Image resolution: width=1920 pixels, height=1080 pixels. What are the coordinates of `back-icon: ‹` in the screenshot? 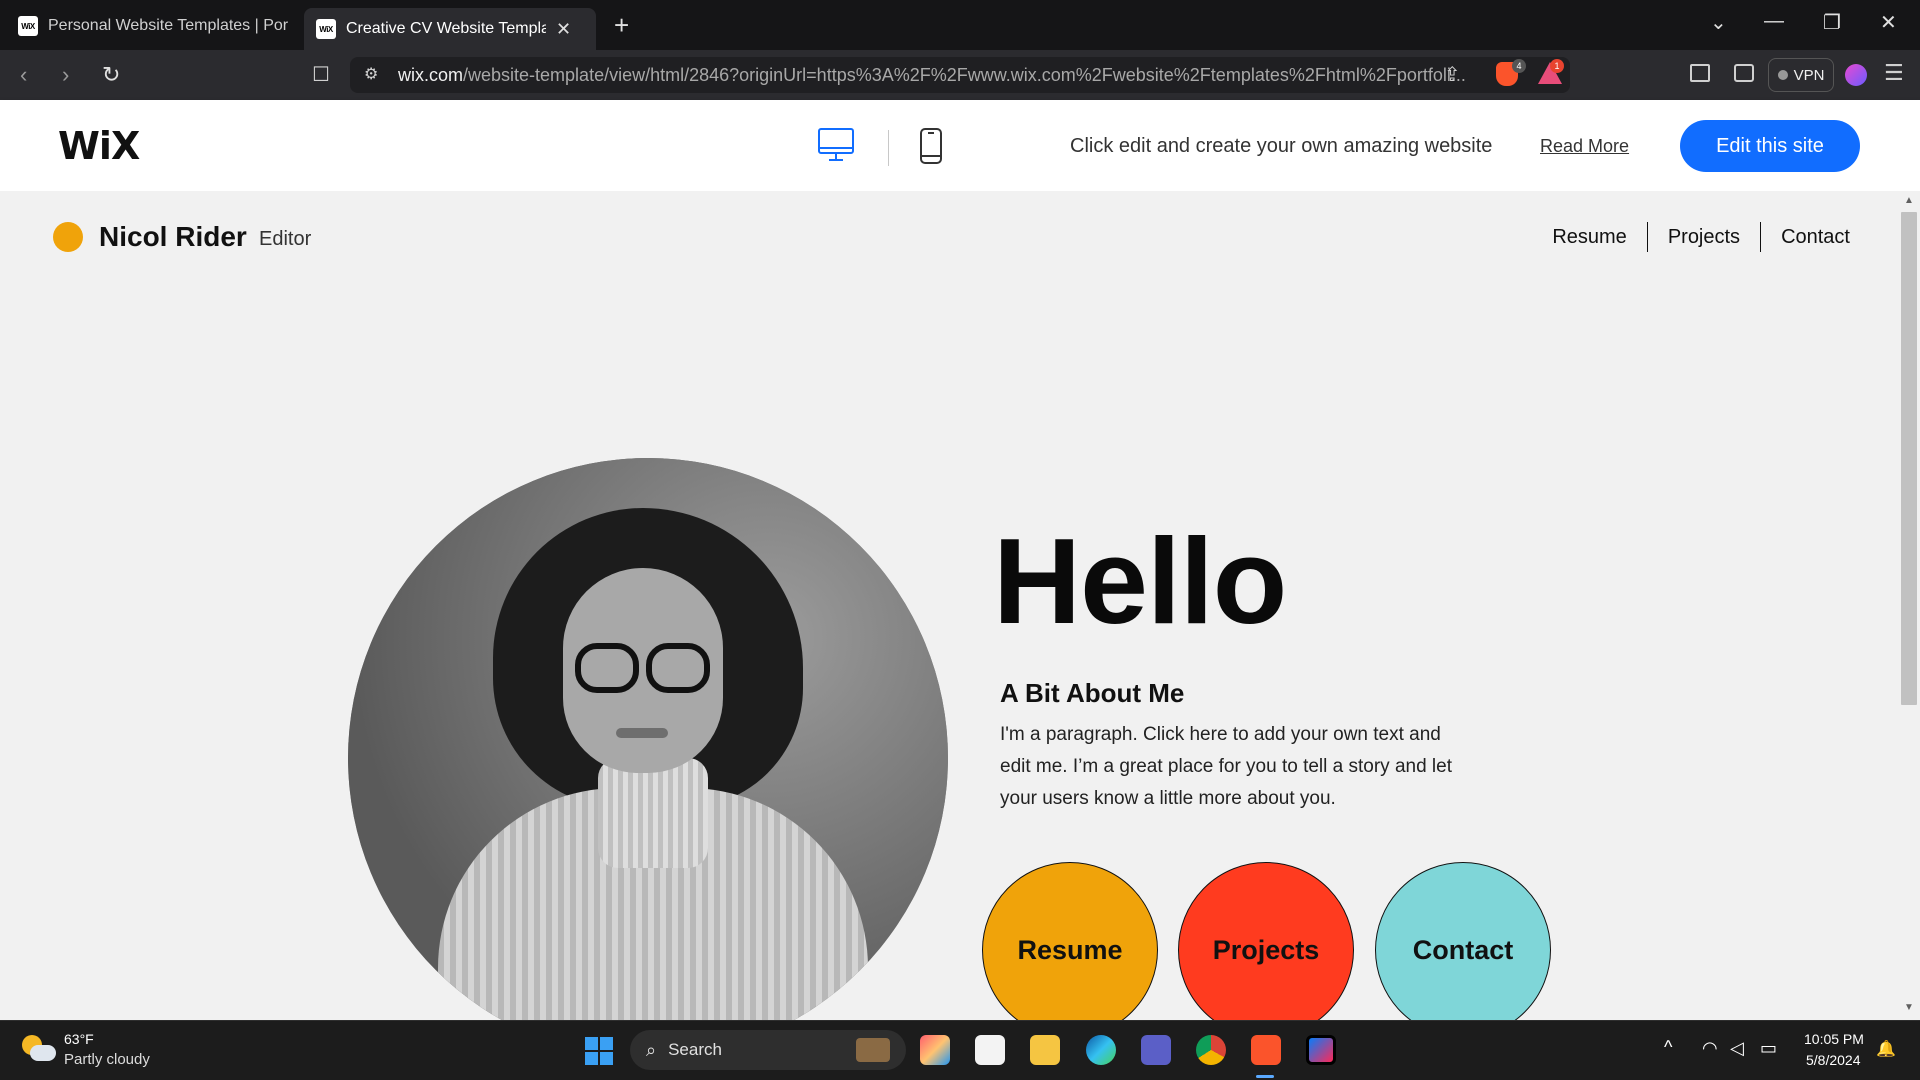 It's located at (23, 75).